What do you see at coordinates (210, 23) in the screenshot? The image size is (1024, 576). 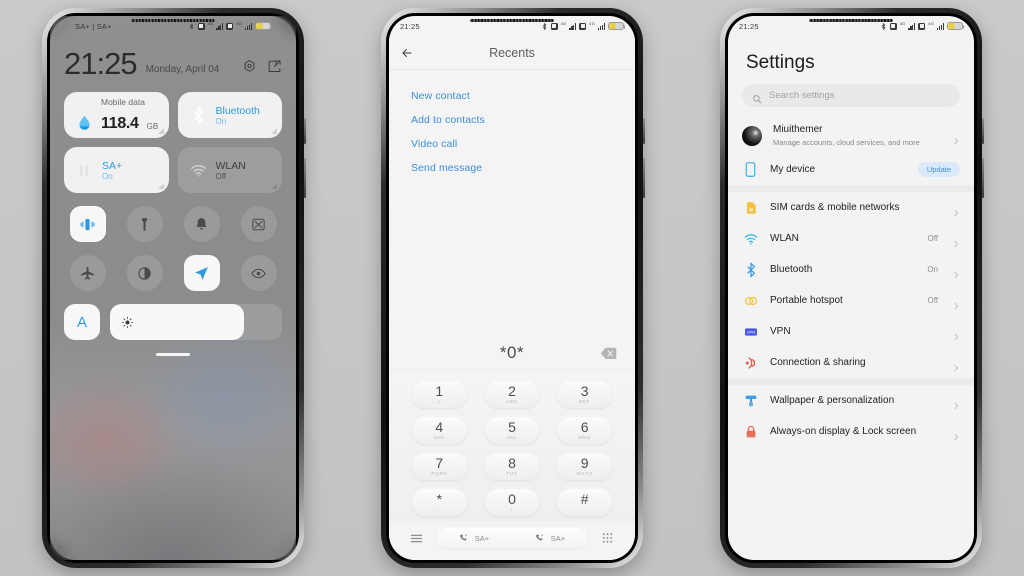 I see `network-gen-1-label: 4G` at bounding box center [210, 23].